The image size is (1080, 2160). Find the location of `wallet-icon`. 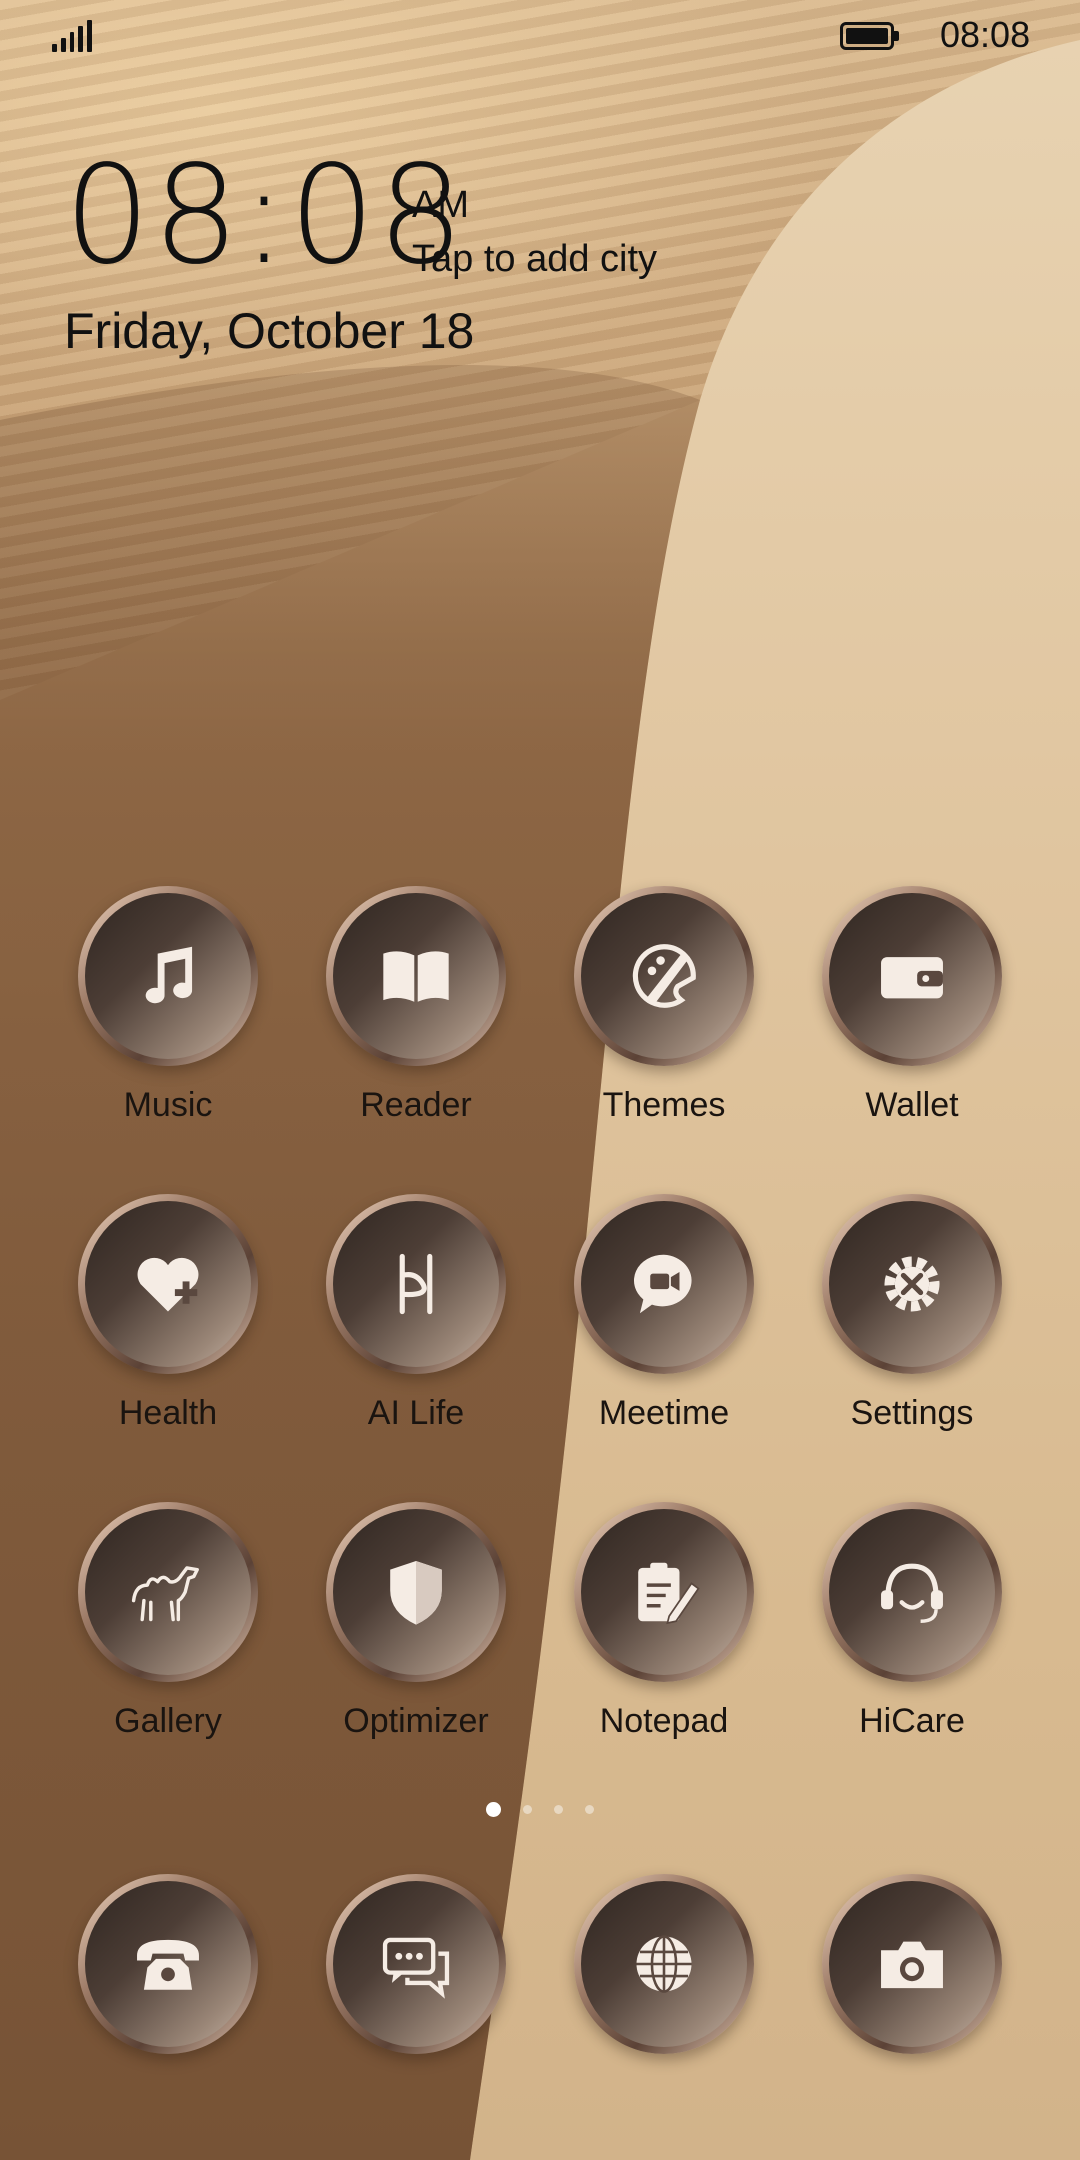

wallet-icon is located at coordinates (912, 978).